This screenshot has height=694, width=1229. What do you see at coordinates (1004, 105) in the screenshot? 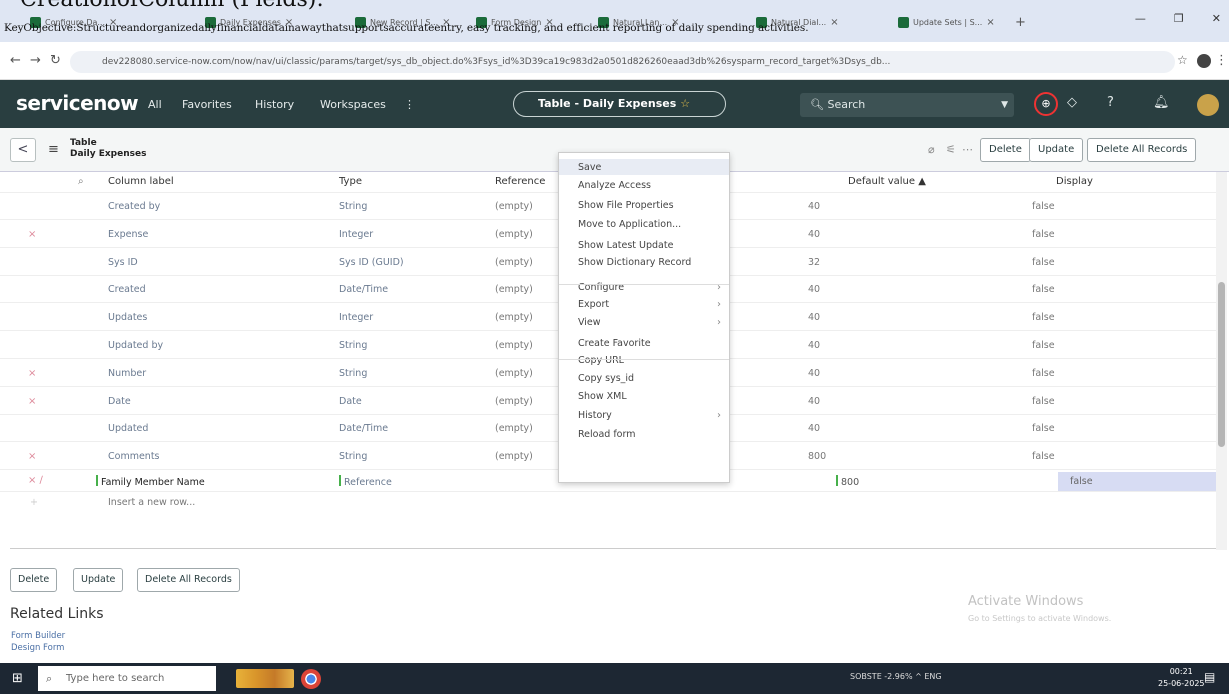
I see `chevron-down-icon: ▼` at bounding box center [1004, 105].